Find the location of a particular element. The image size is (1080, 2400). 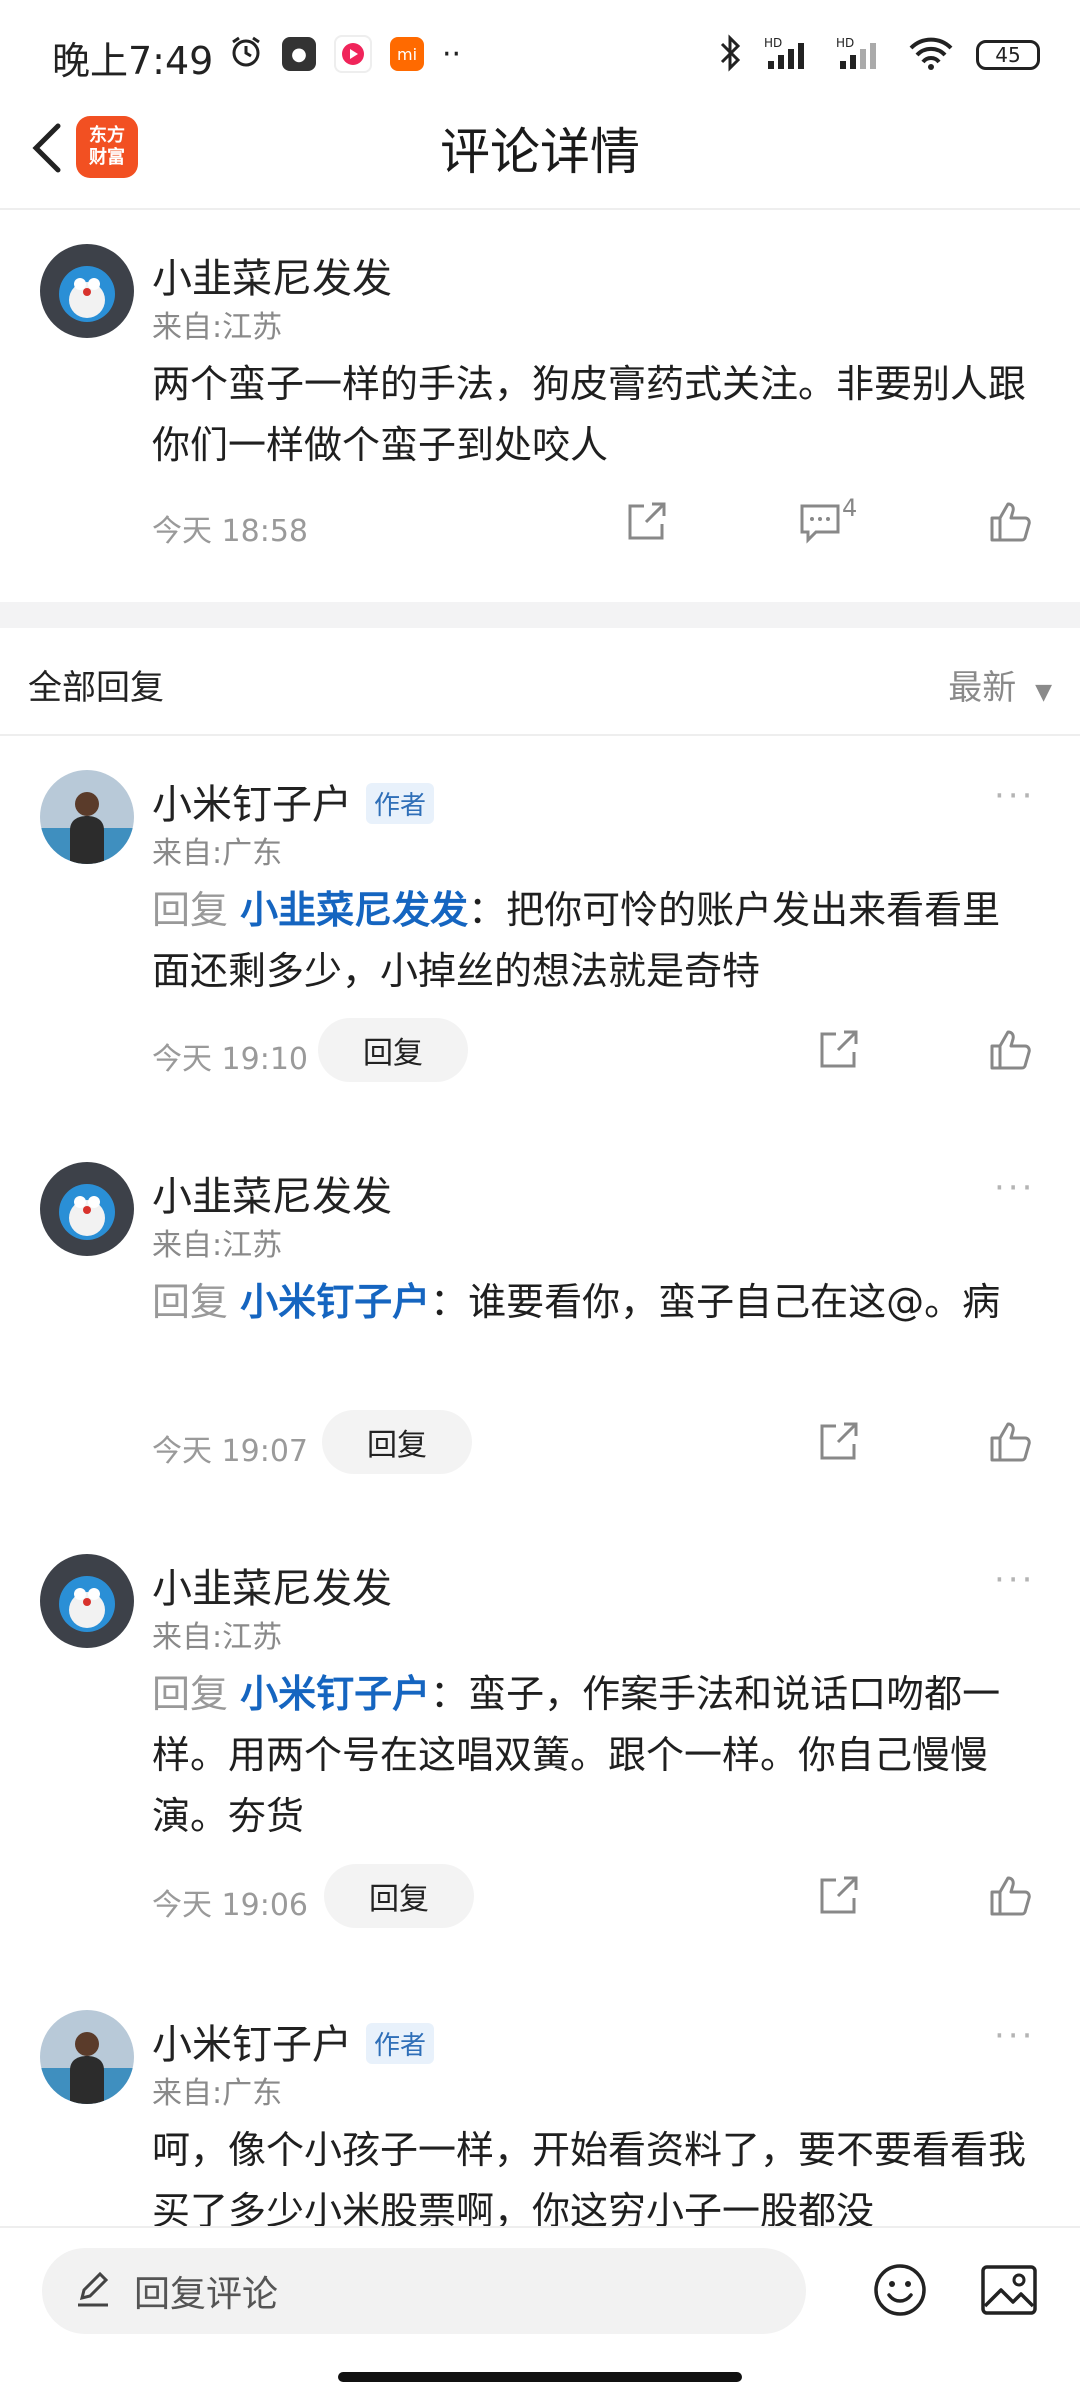

video-app-icon is located at coordinates (353, 54).